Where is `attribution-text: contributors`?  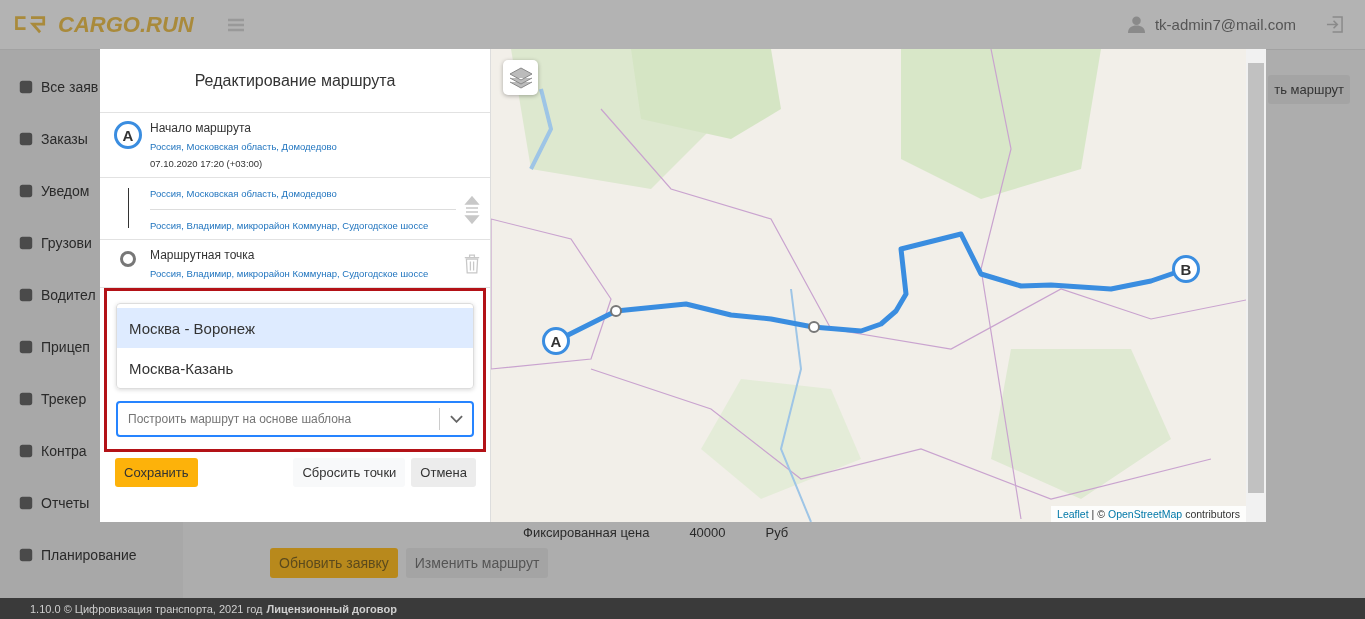 attribution-text: contributors is located at coordinates (1212, 514).